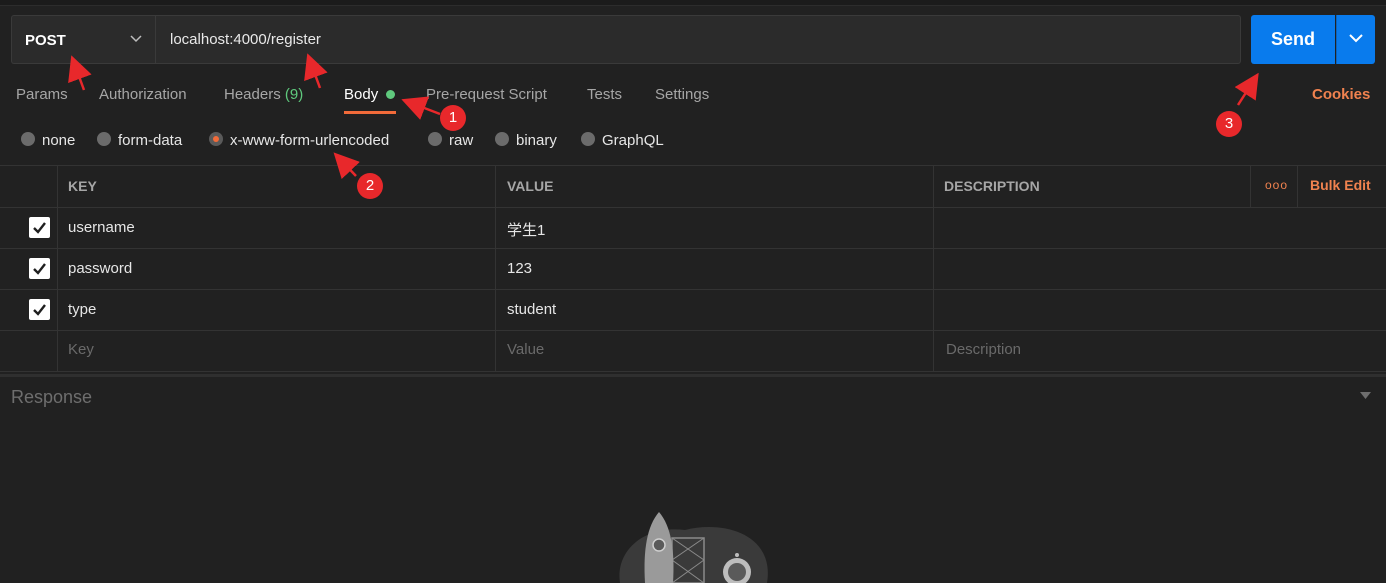  I want to click on annotation-number: 2, so click(370, 185).